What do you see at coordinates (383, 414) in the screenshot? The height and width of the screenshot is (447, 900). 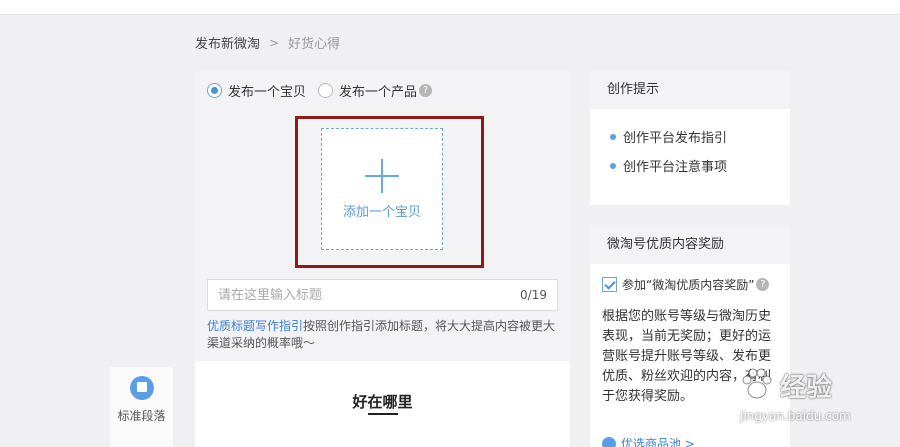 I see `heading-underline` at bounding box center [383, 414].